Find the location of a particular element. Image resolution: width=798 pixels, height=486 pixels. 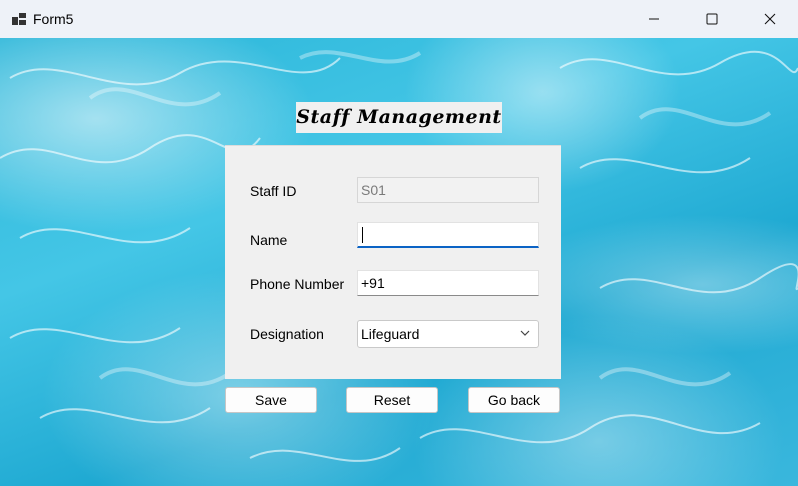

phone-number-input: +91 is located at coordinates (448, 283).